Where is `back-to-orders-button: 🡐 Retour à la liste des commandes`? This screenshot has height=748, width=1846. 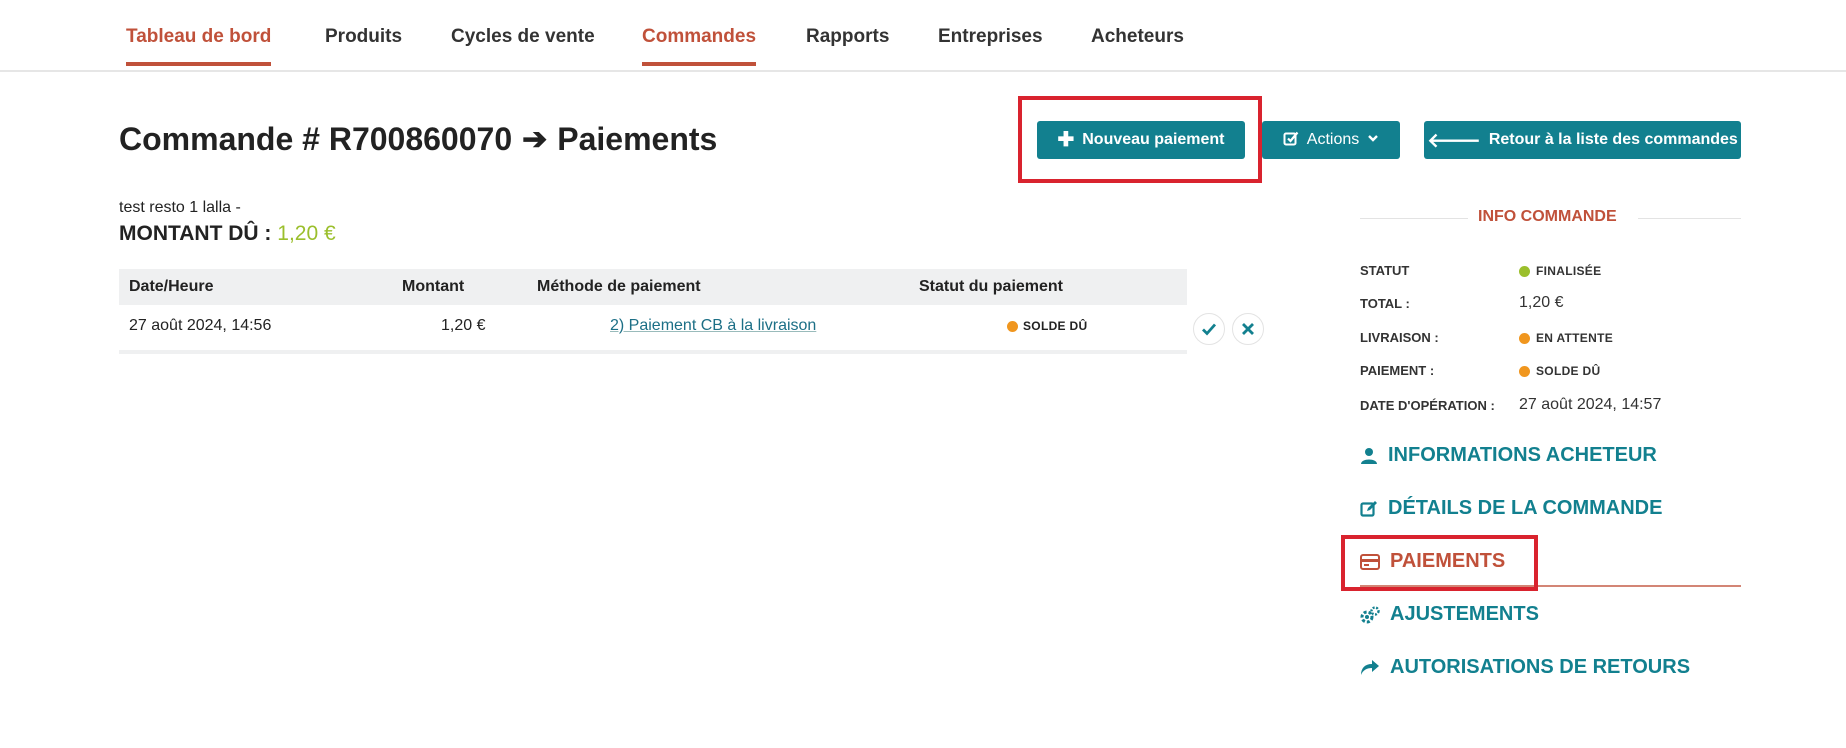 back-to-orders-button: 🡐 Retour à la liste des commandes is located at coordinates (1582, 140).